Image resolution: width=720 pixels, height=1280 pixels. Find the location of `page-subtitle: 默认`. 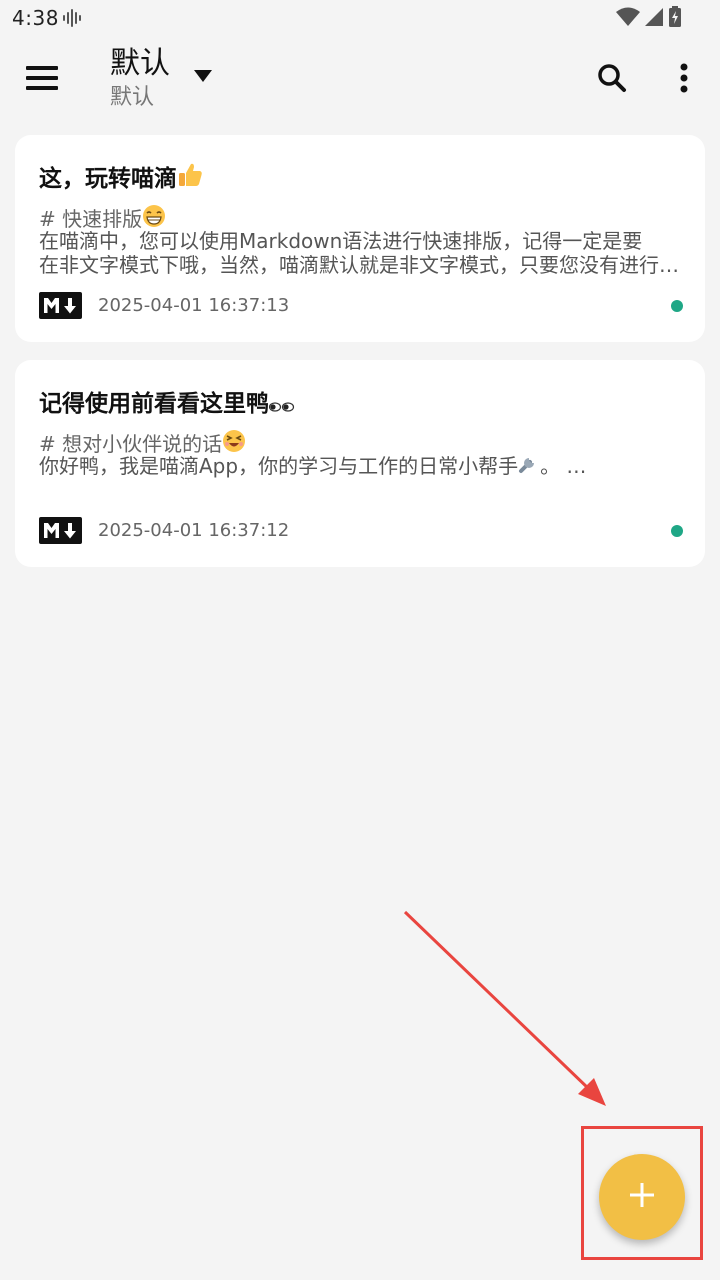

page-subtitle: 默认 is located at coordinates (132, 97).